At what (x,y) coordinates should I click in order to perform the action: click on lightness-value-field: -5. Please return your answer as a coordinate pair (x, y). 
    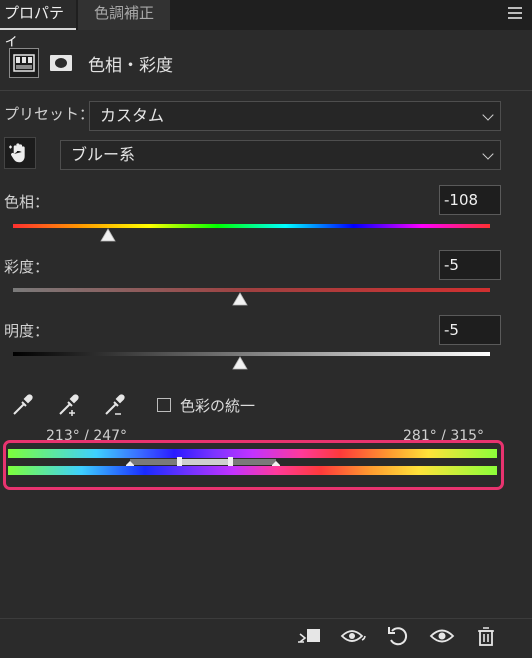
    Looking at the image, I should click on (470, 330).